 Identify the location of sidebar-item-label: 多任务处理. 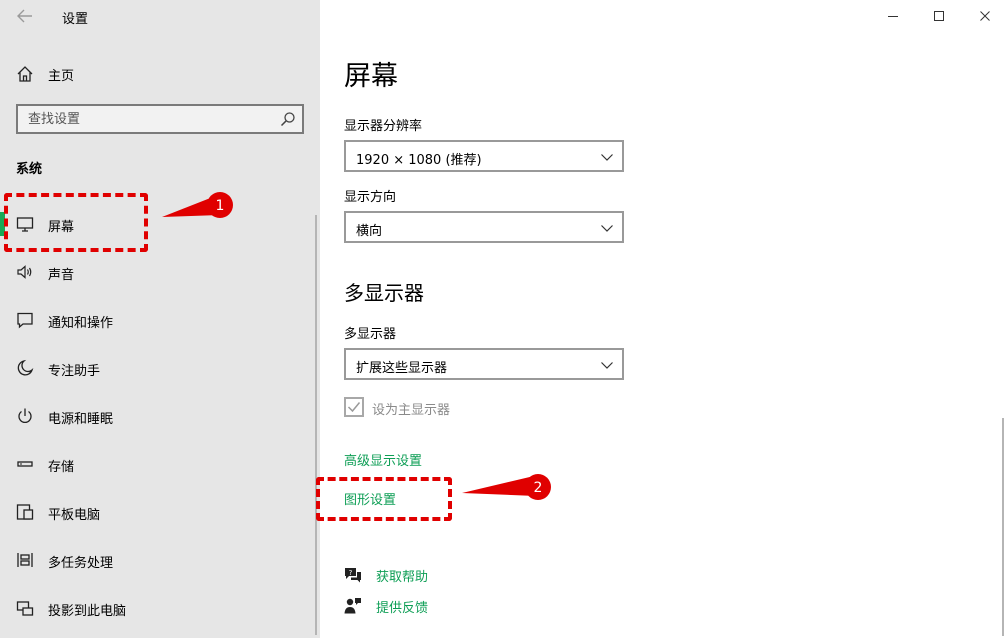
(81, 563).